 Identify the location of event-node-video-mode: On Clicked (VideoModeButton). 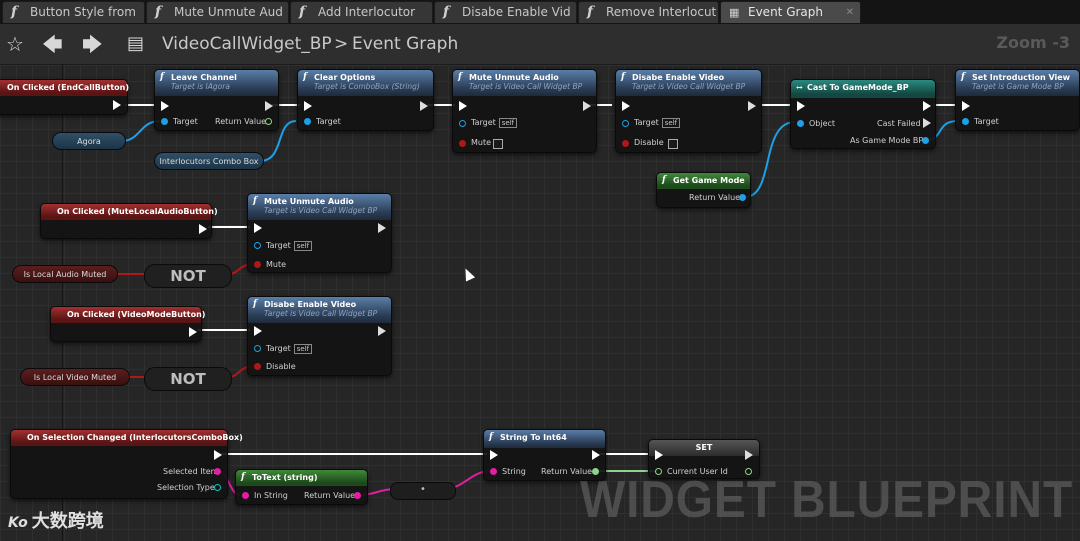
(127, 324).